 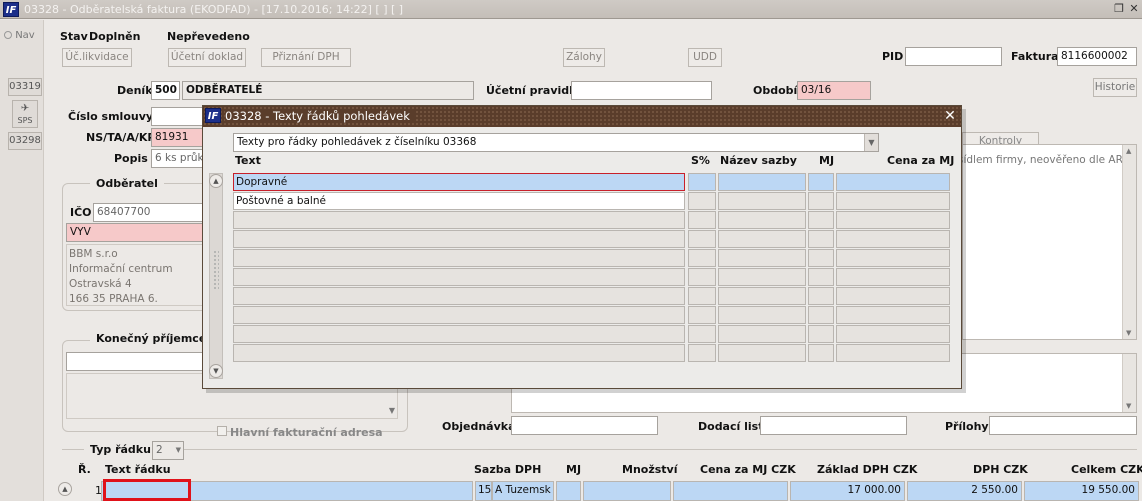 What do you see at coordinates (964, 491) in the screenshot?
I see `line-dph: 2 550.00` at bounding box center [964, 491].